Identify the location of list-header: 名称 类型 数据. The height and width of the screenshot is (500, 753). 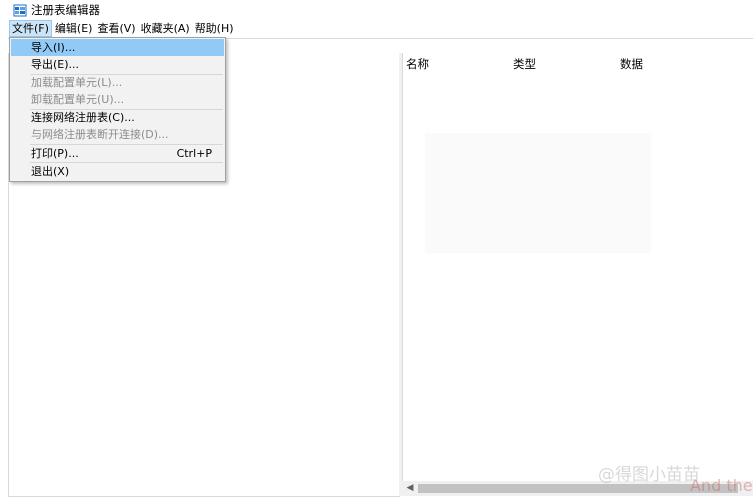
(578, 63).